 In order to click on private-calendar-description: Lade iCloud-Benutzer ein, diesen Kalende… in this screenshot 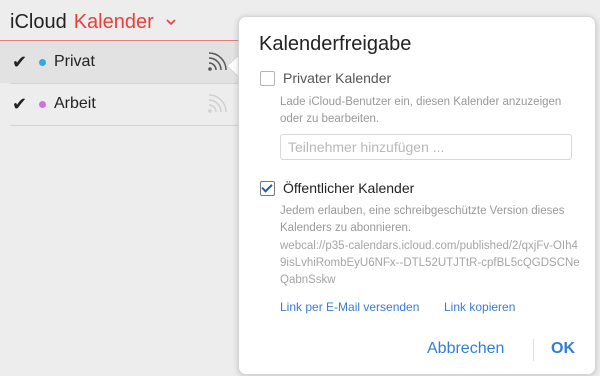, I will do `click(421, 110)`.